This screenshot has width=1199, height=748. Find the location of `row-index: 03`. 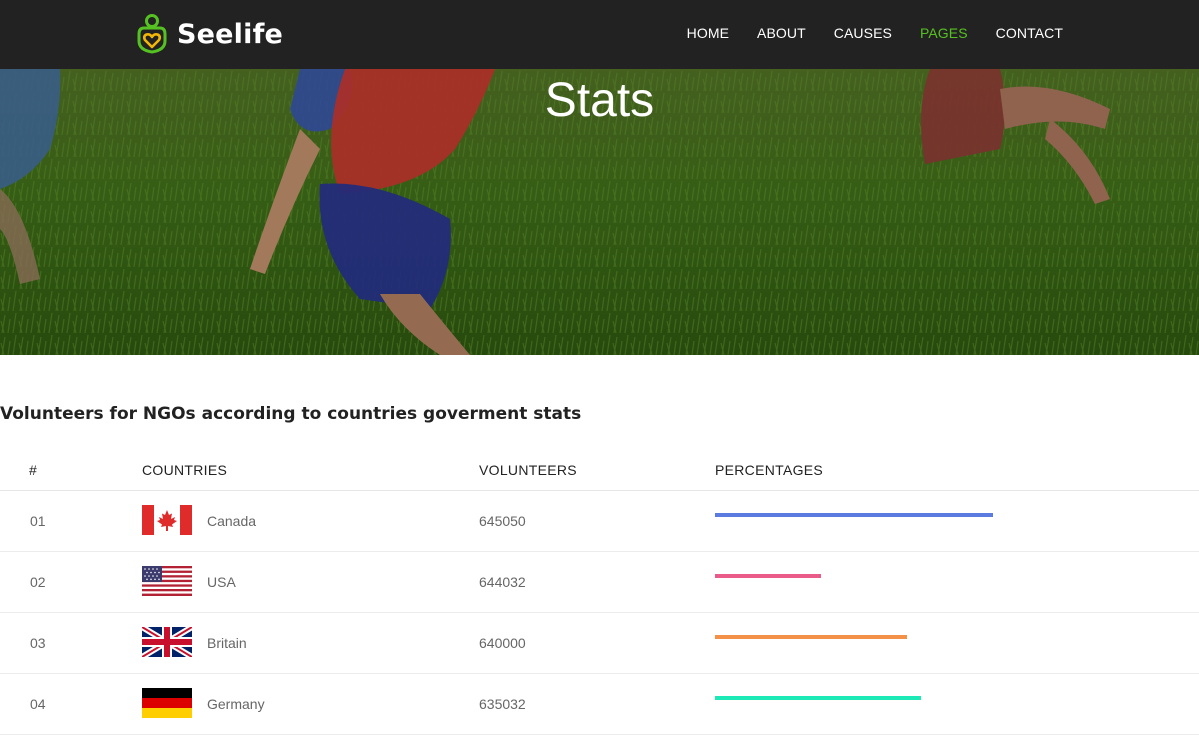

row-index: 03 is located at coordinates (38, 643).